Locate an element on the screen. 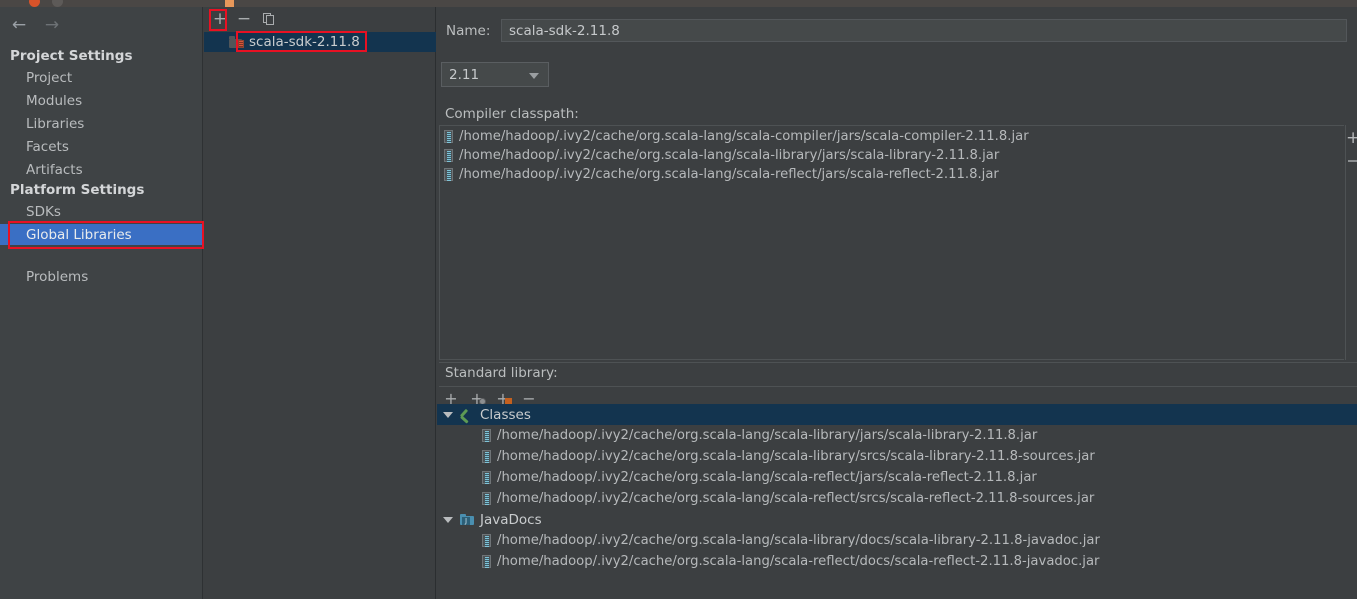 The image size is (1357, 599). group-title-platform-settings: Platform Settings is located at coordinates (77, 190).